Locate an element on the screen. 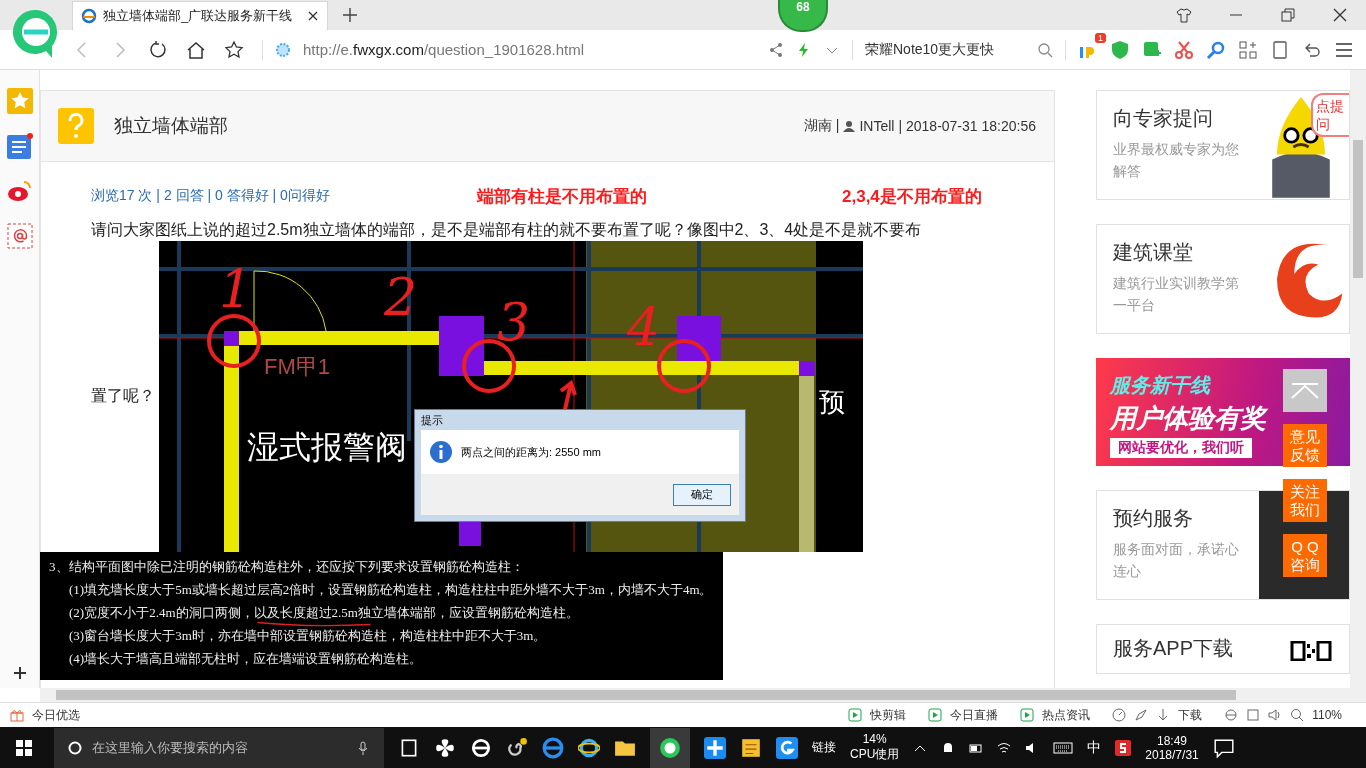 This screenshot has width=1366, height=768. zoom-level: 110% is located at coordinates (1327, 715).